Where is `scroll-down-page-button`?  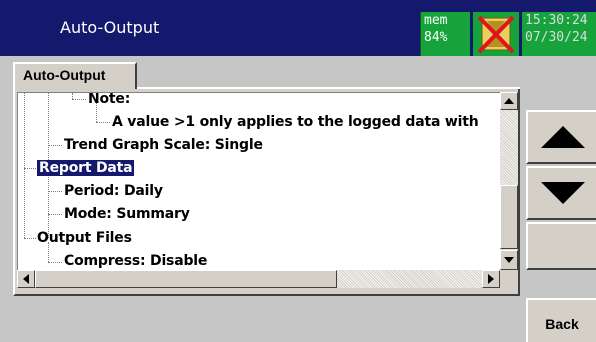
scroll-down-page-button is located at coordinates (561, 193).